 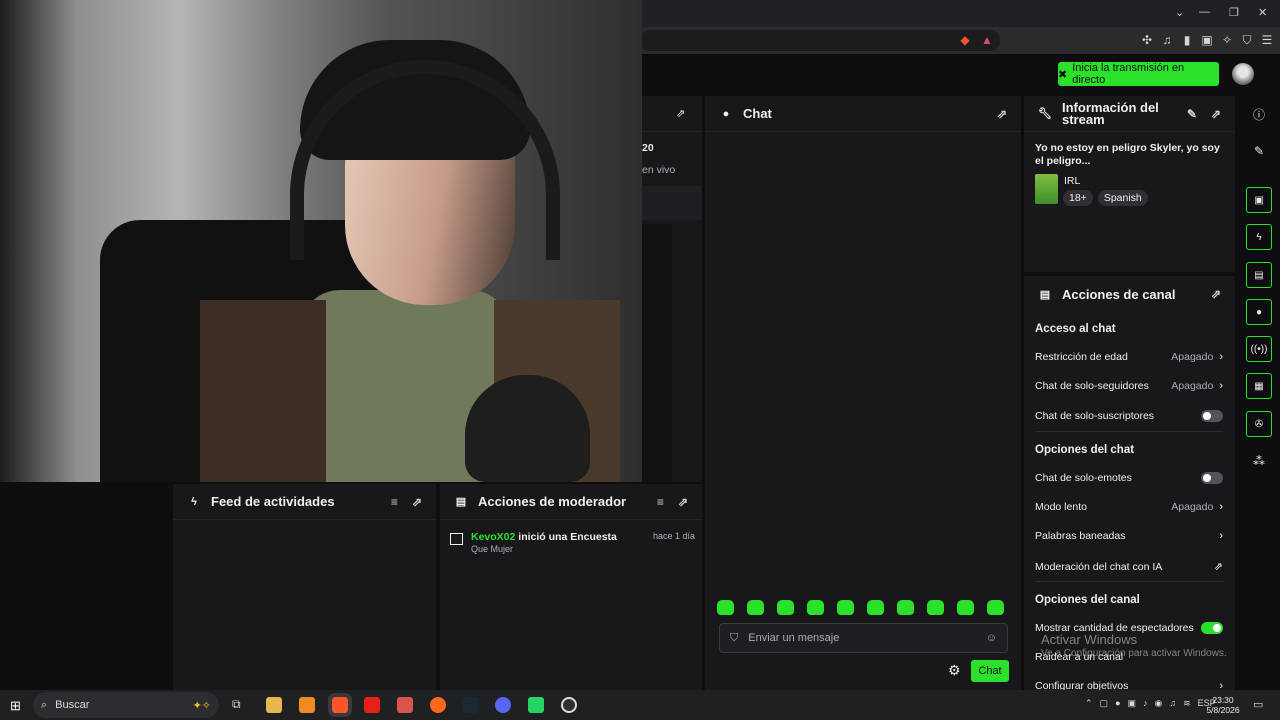 I want to click on channel-actions-title: Acciones de canal, so click(x=1119, y=294).